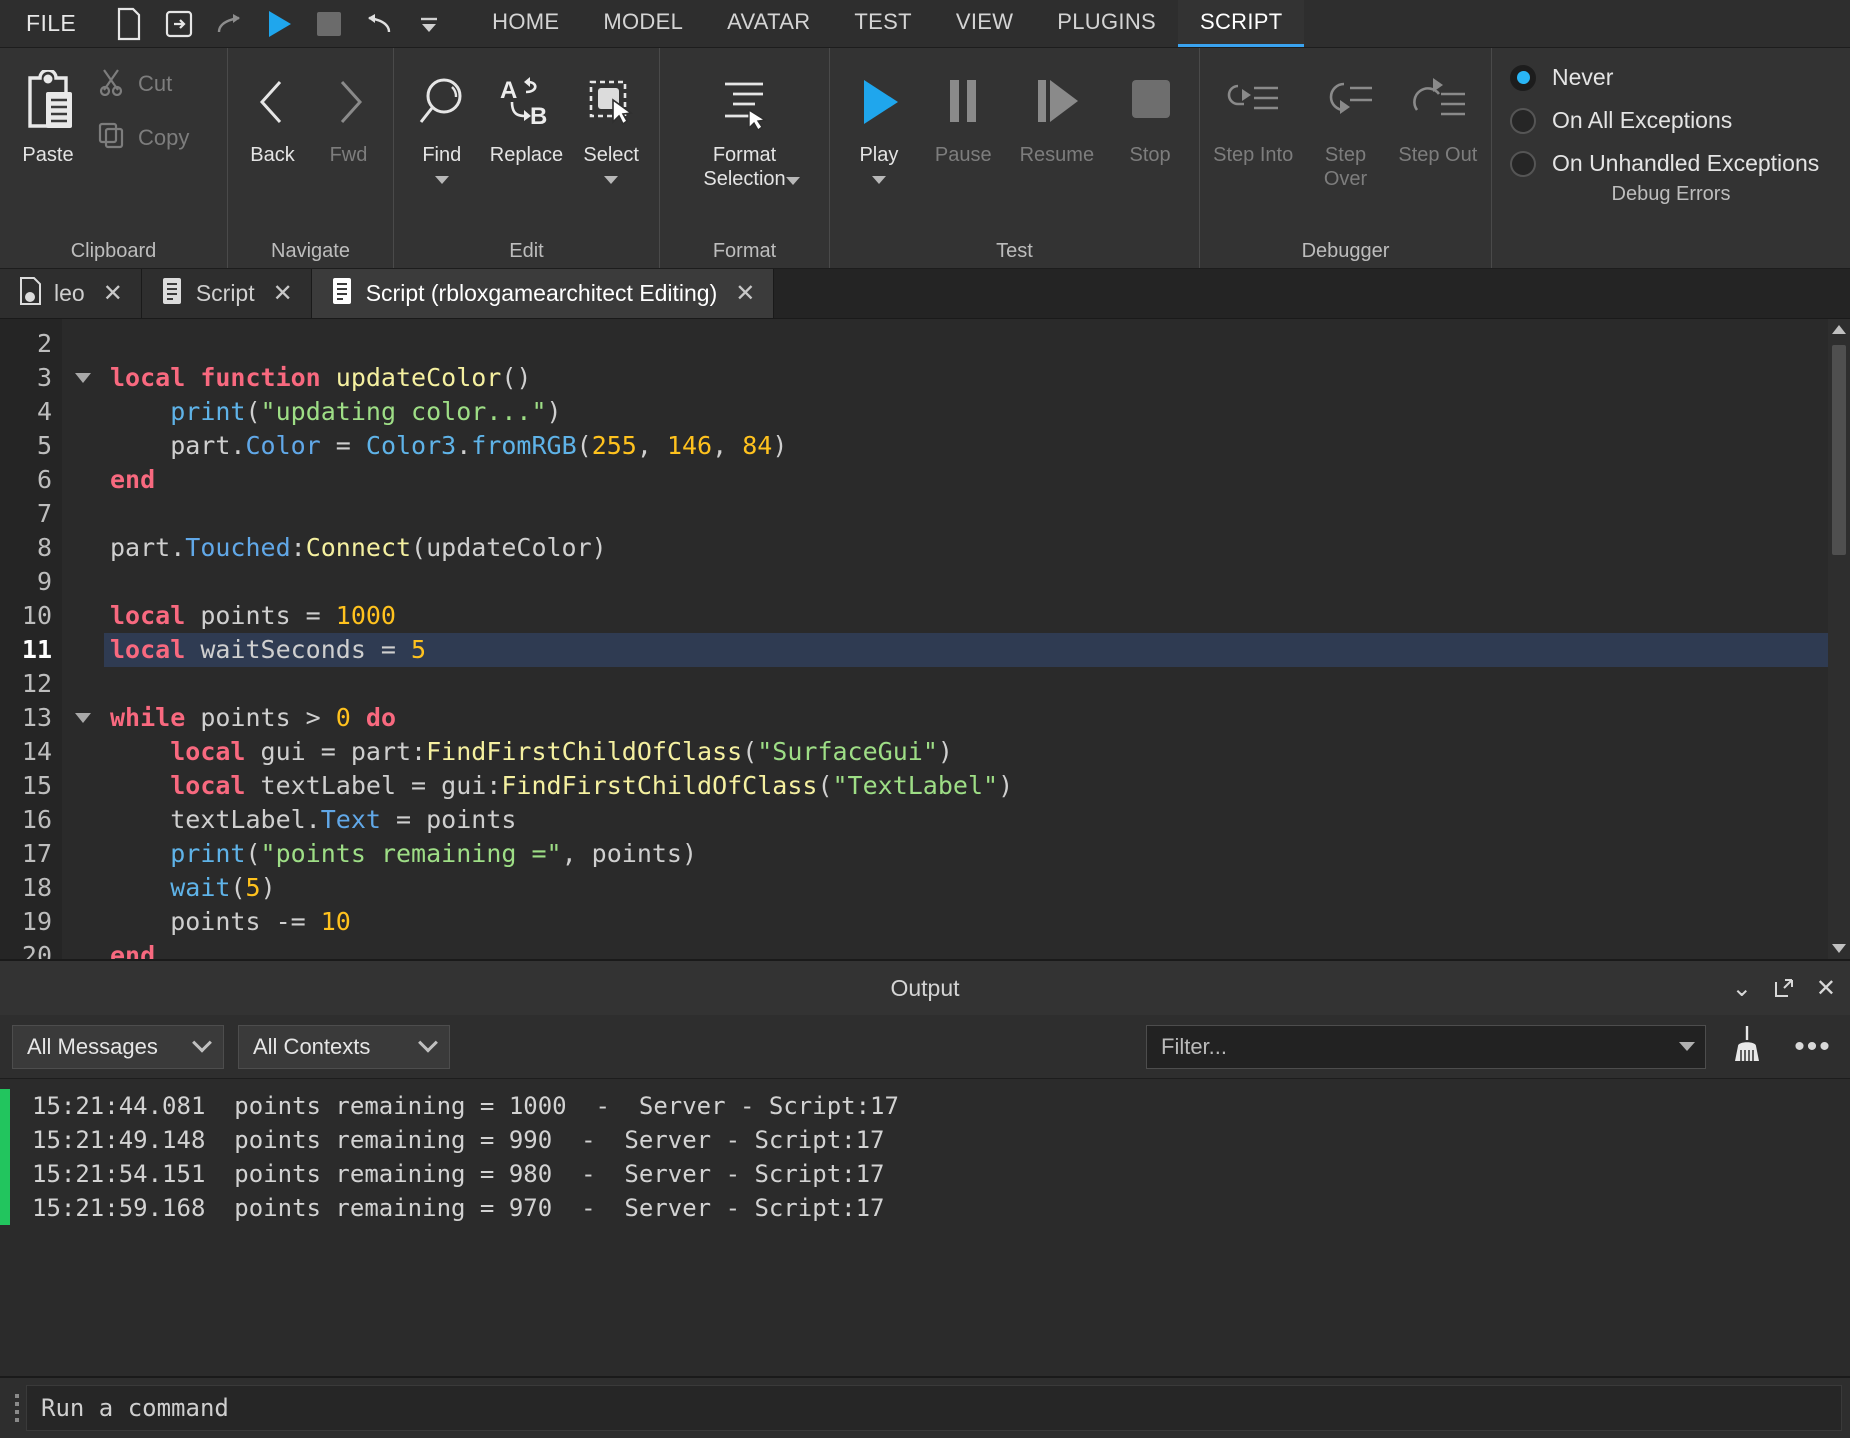 The height and width of the screenshot is (1438, 1850). I want to click on play-icon, so click(279, 24).